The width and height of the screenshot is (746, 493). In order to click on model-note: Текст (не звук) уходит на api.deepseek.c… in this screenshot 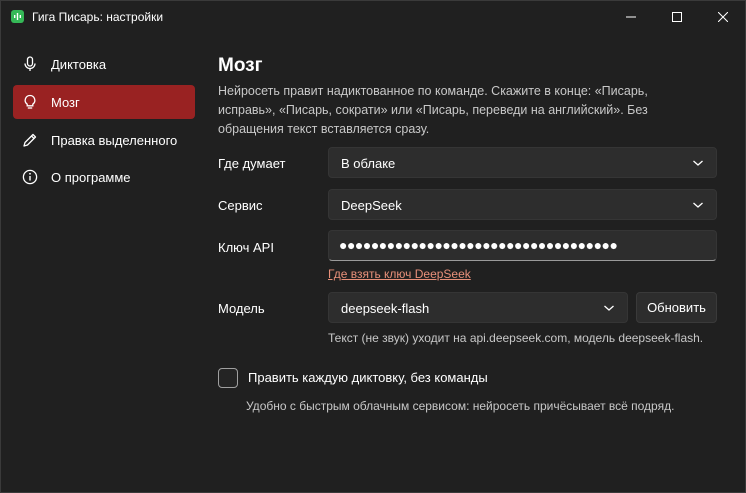, I will do `click(516, 338)`.